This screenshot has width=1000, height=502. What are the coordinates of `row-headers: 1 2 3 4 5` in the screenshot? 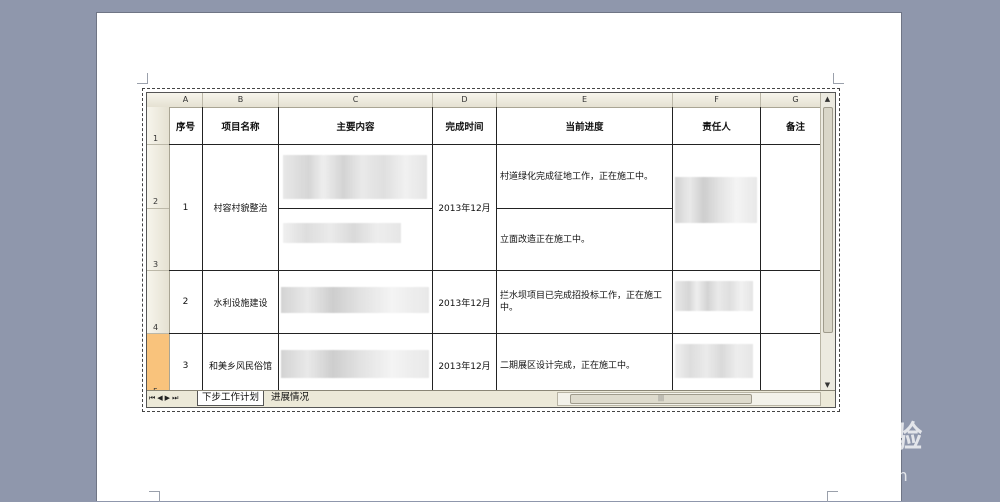 It's located at (158, 252).